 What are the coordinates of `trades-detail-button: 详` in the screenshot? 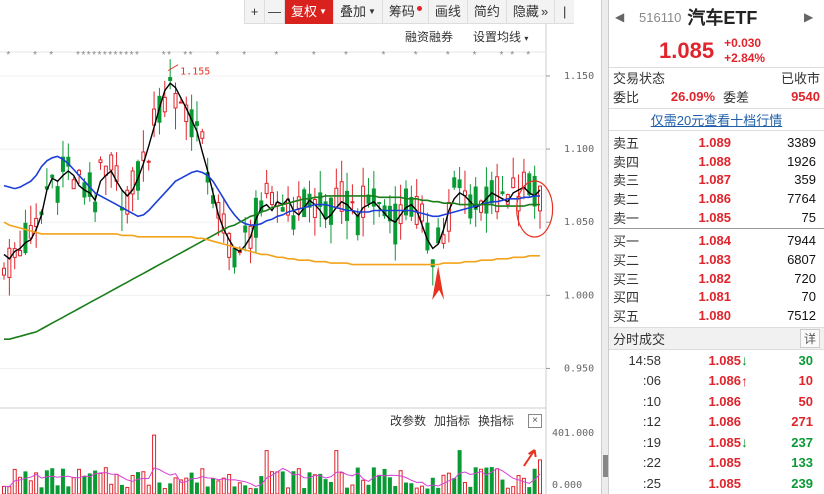 It's located at (809, 338).